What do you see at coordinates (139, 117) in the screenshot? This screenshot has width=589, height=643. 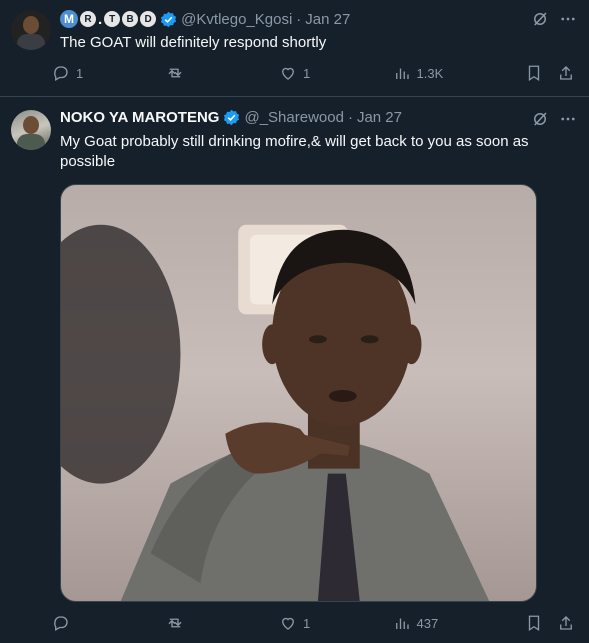 I see `display-name: NOKO YA MAROTENG` at bounding box center [139, 117].